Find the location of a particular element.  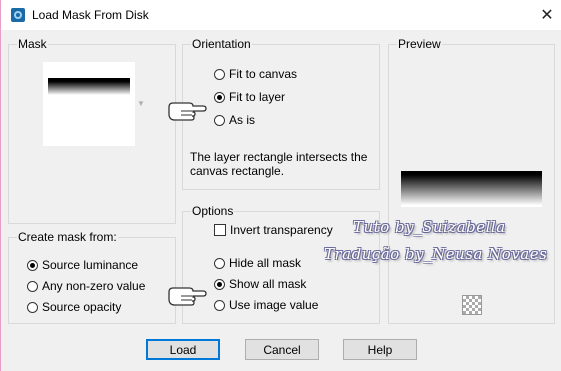

mask-dropdown-icon: ▼ is located at coordinates (141, 103).